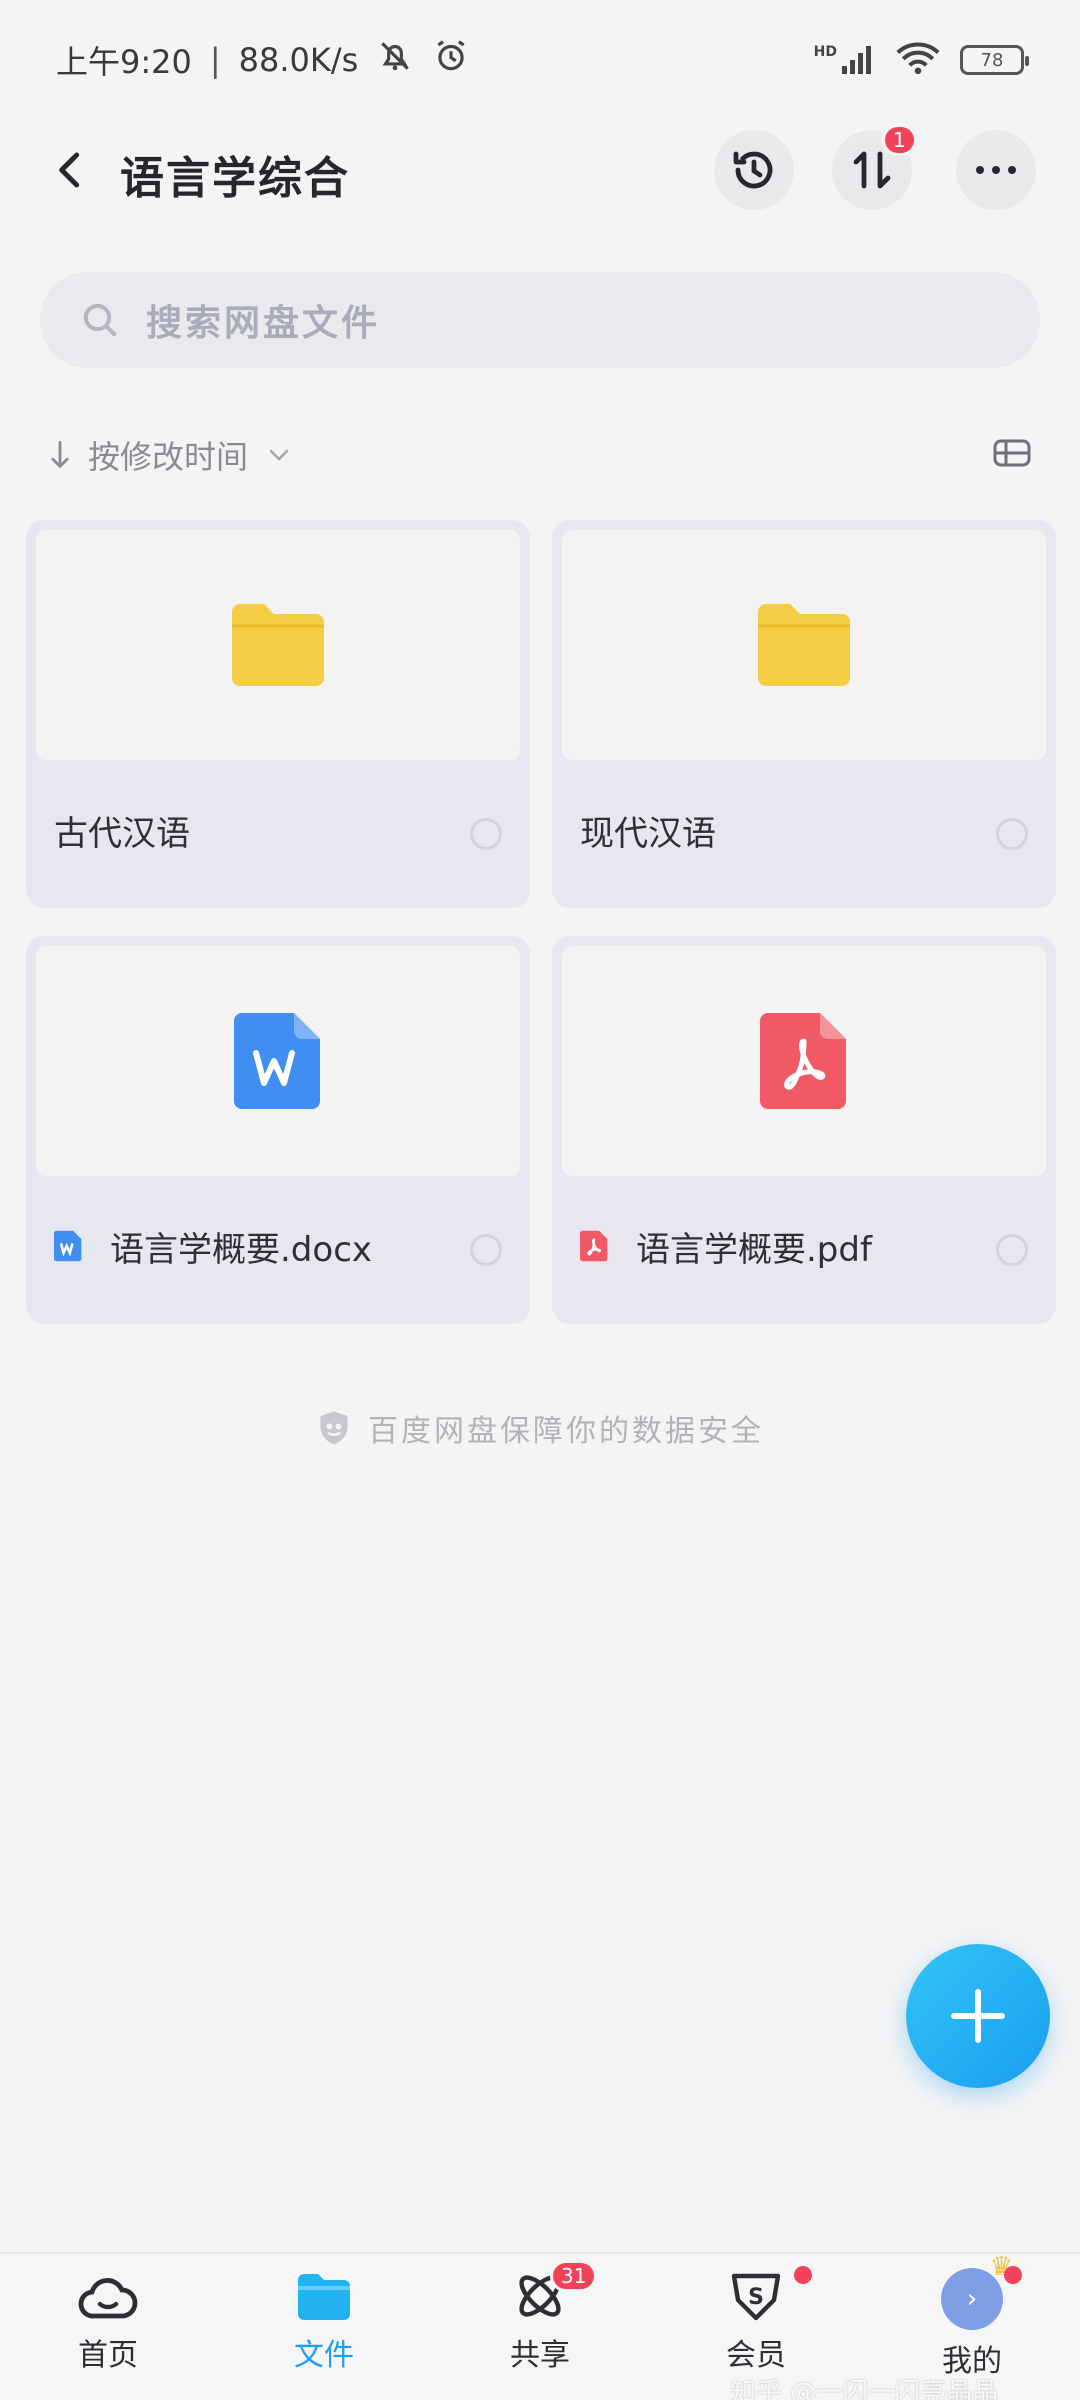 The height and width of the screenshot is (2400, 1080). Describe the element at coordinates (108, 2355) in the screenshot. I see `nav-label: 首页` at that location.